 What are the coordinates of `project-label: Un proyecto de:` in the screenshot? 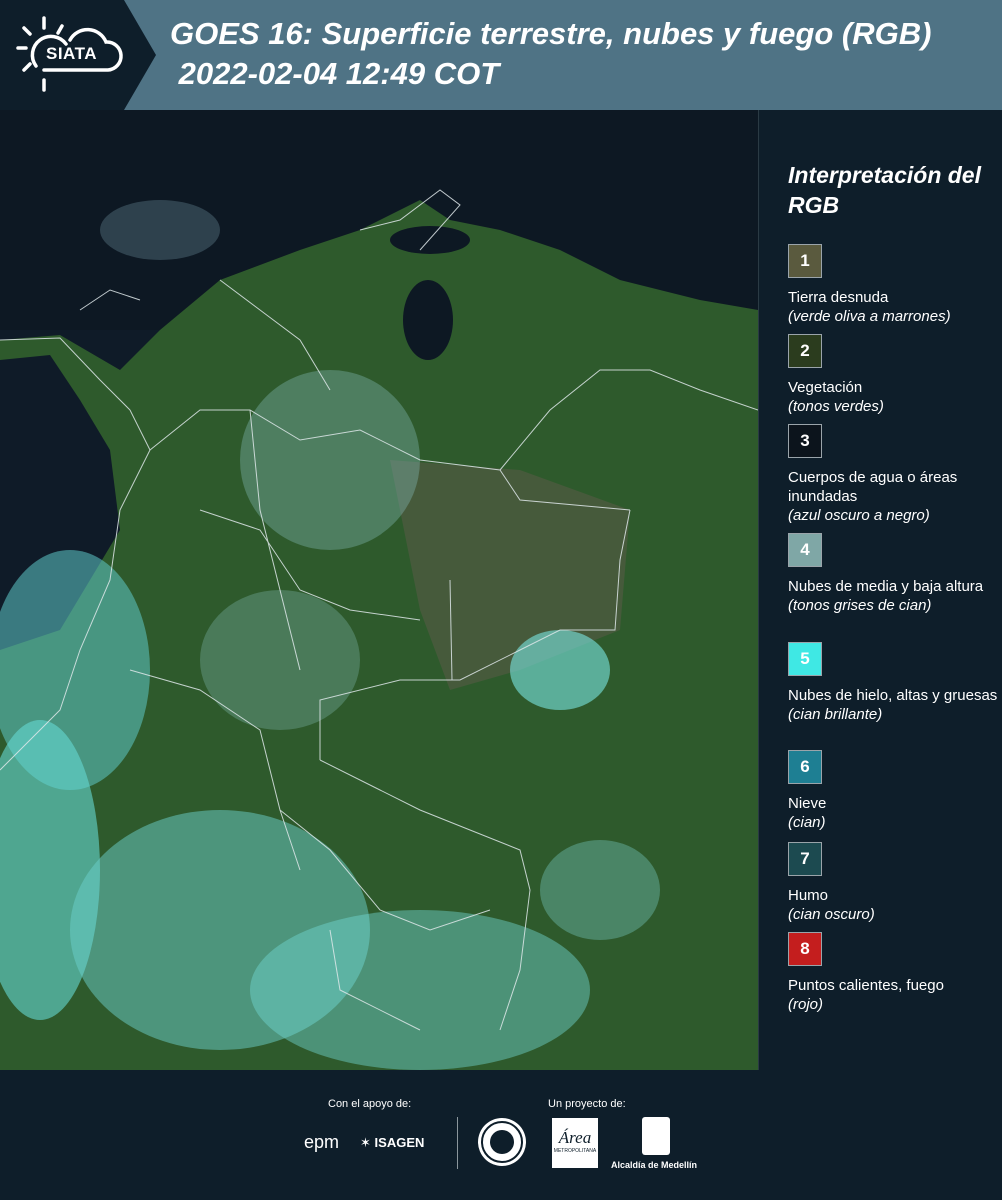 It's located at (587, 1104).